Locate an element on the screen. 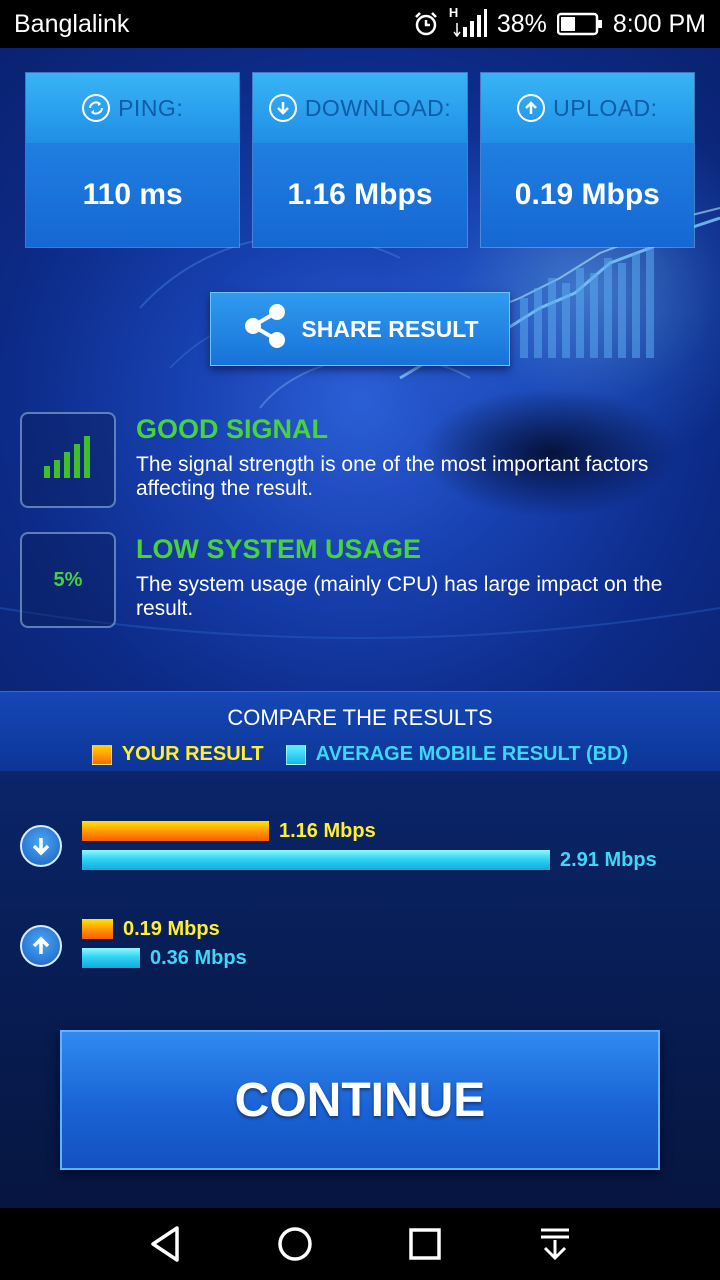 This screenshot has width=720, height=1280. upload-arrow-icon is located at coordinates (531, 108).